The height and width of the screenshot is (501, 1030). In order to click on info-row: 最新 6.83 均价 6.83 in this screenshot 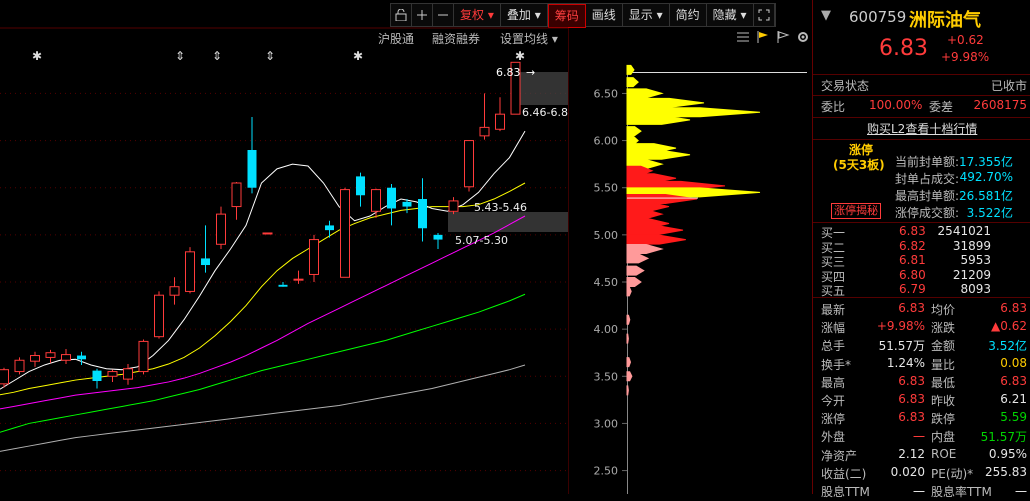, I will do `click(921, 310)`.